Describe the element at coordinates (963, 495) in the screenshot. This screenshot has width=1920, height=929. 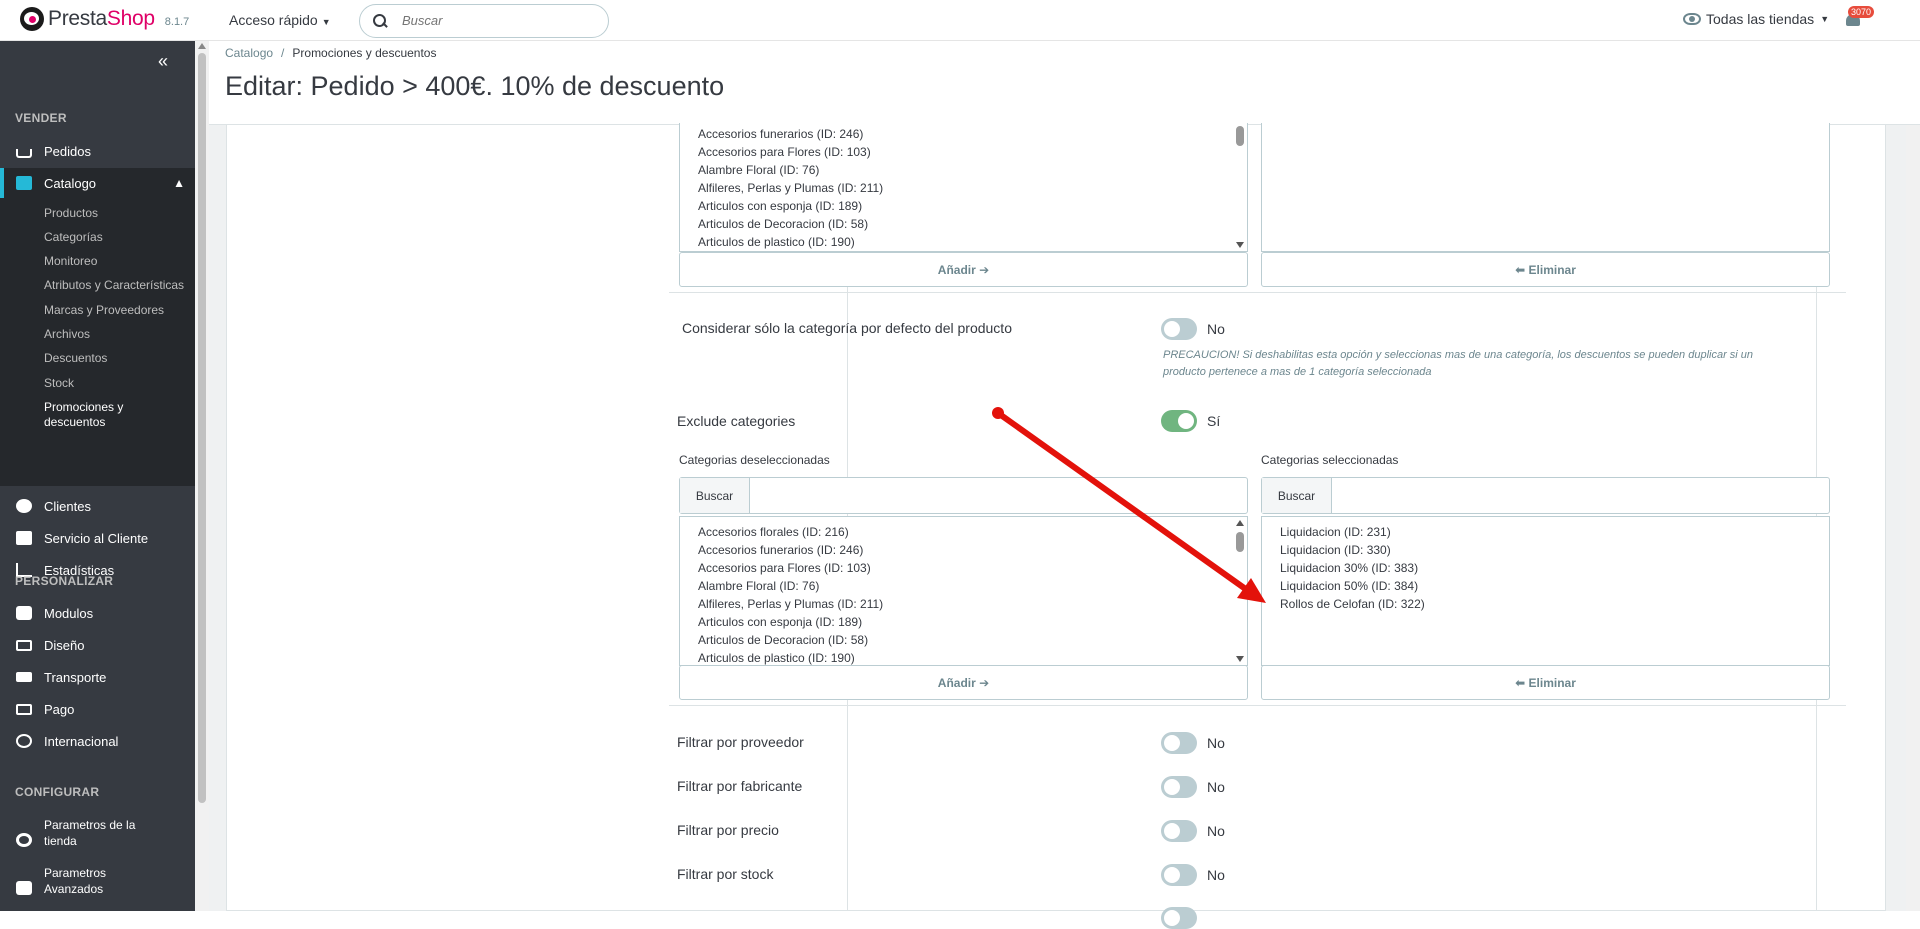
I see `unselected-search: Buscar` at that location.